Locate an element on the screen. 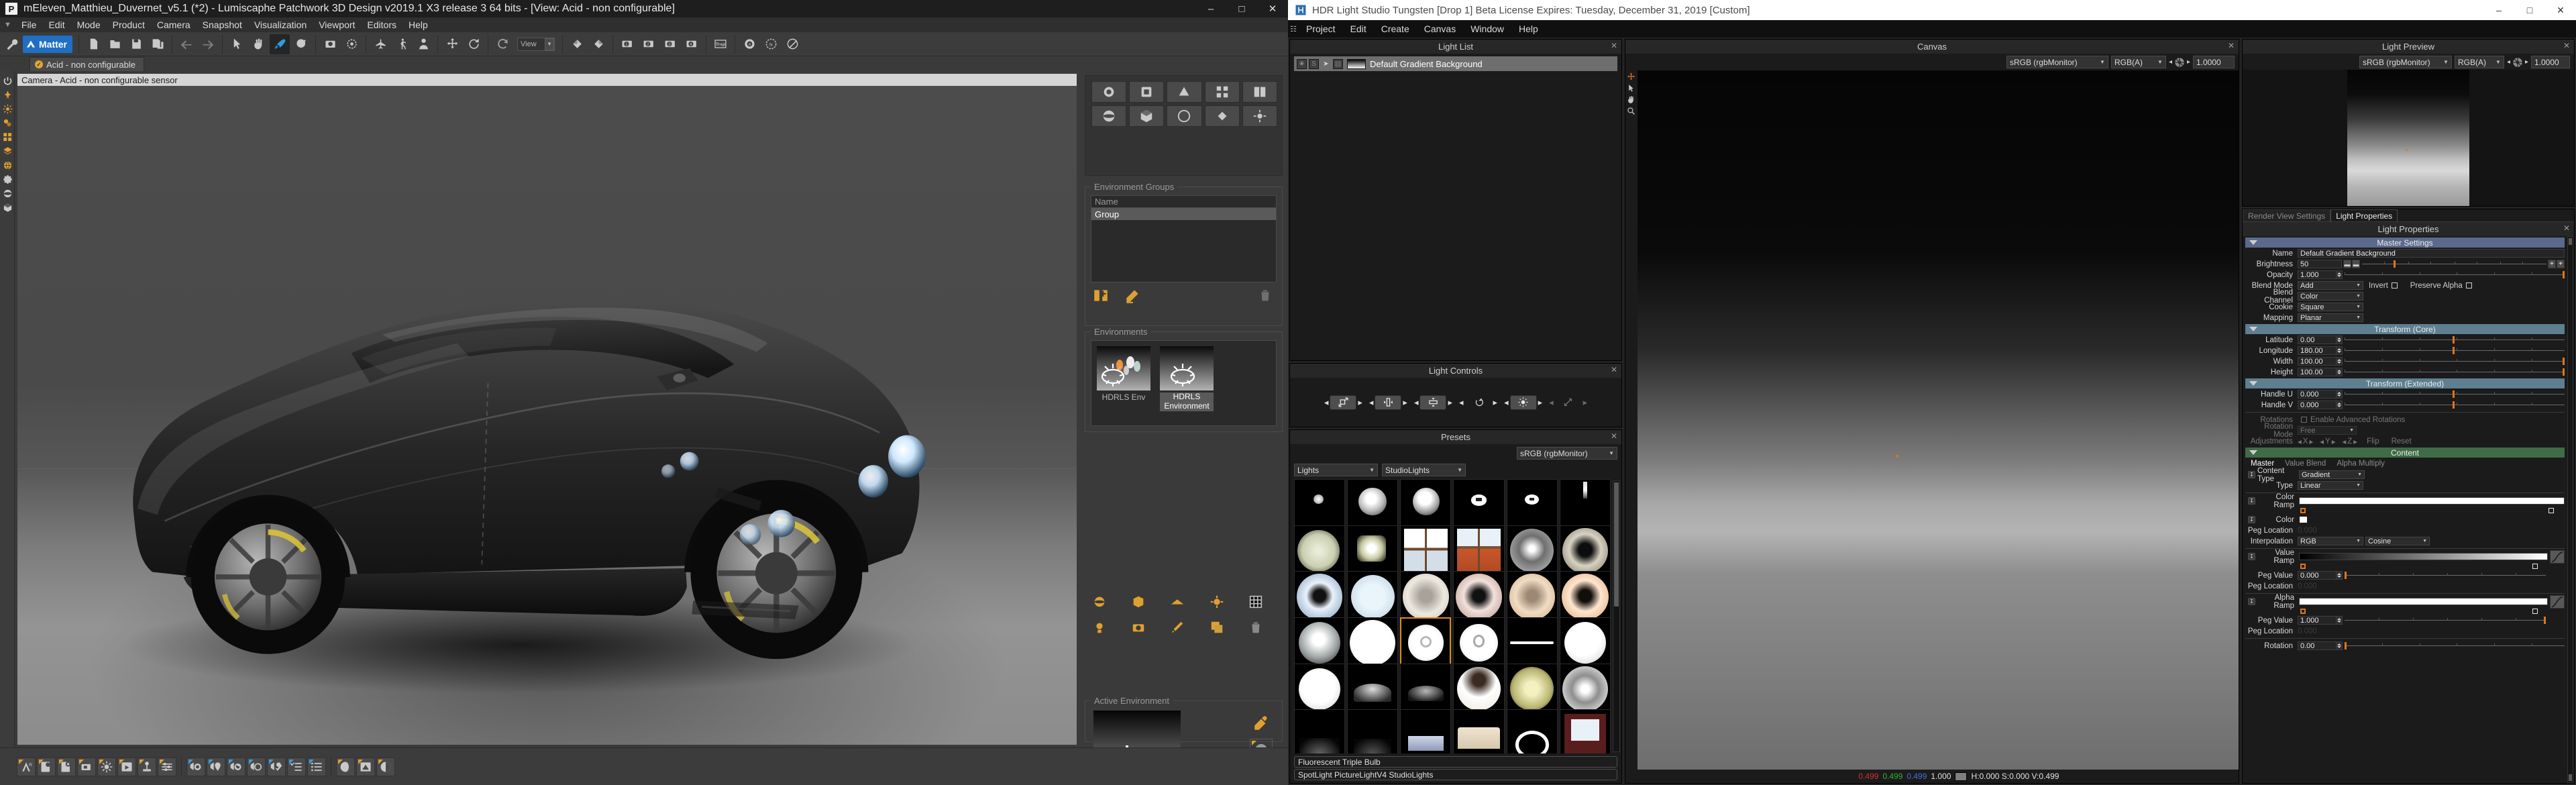 The height and width of the screenshot is (785, 2576). delete-group-icon is located at coordinates (1265, 297).